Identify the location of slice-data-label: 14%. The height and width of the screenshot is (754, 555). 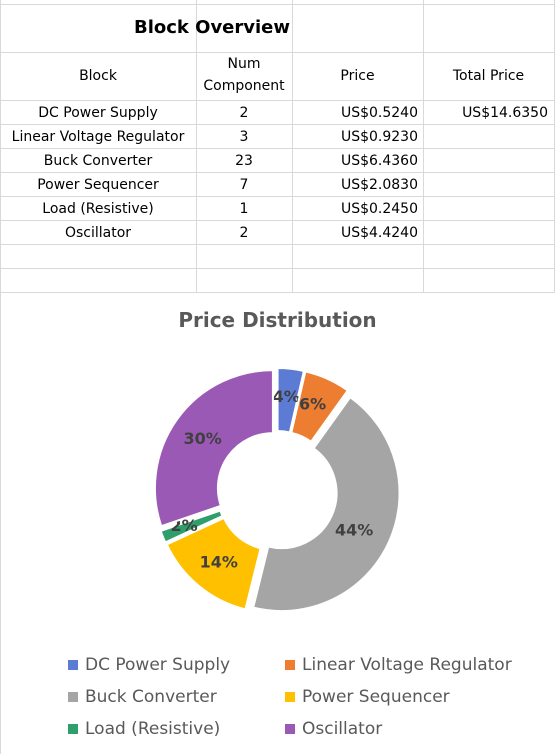
(219, 562).